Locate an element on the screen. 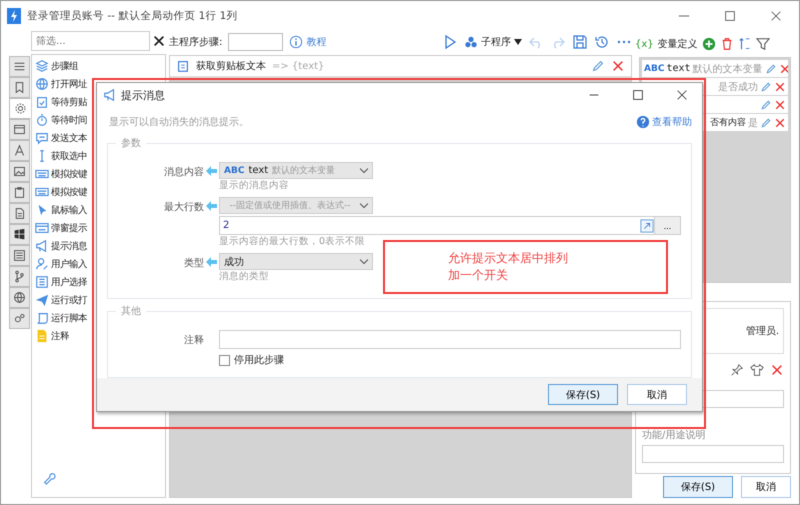 The image size is (800, 505). step-output: => {text} is located at coordinates (298, 66).